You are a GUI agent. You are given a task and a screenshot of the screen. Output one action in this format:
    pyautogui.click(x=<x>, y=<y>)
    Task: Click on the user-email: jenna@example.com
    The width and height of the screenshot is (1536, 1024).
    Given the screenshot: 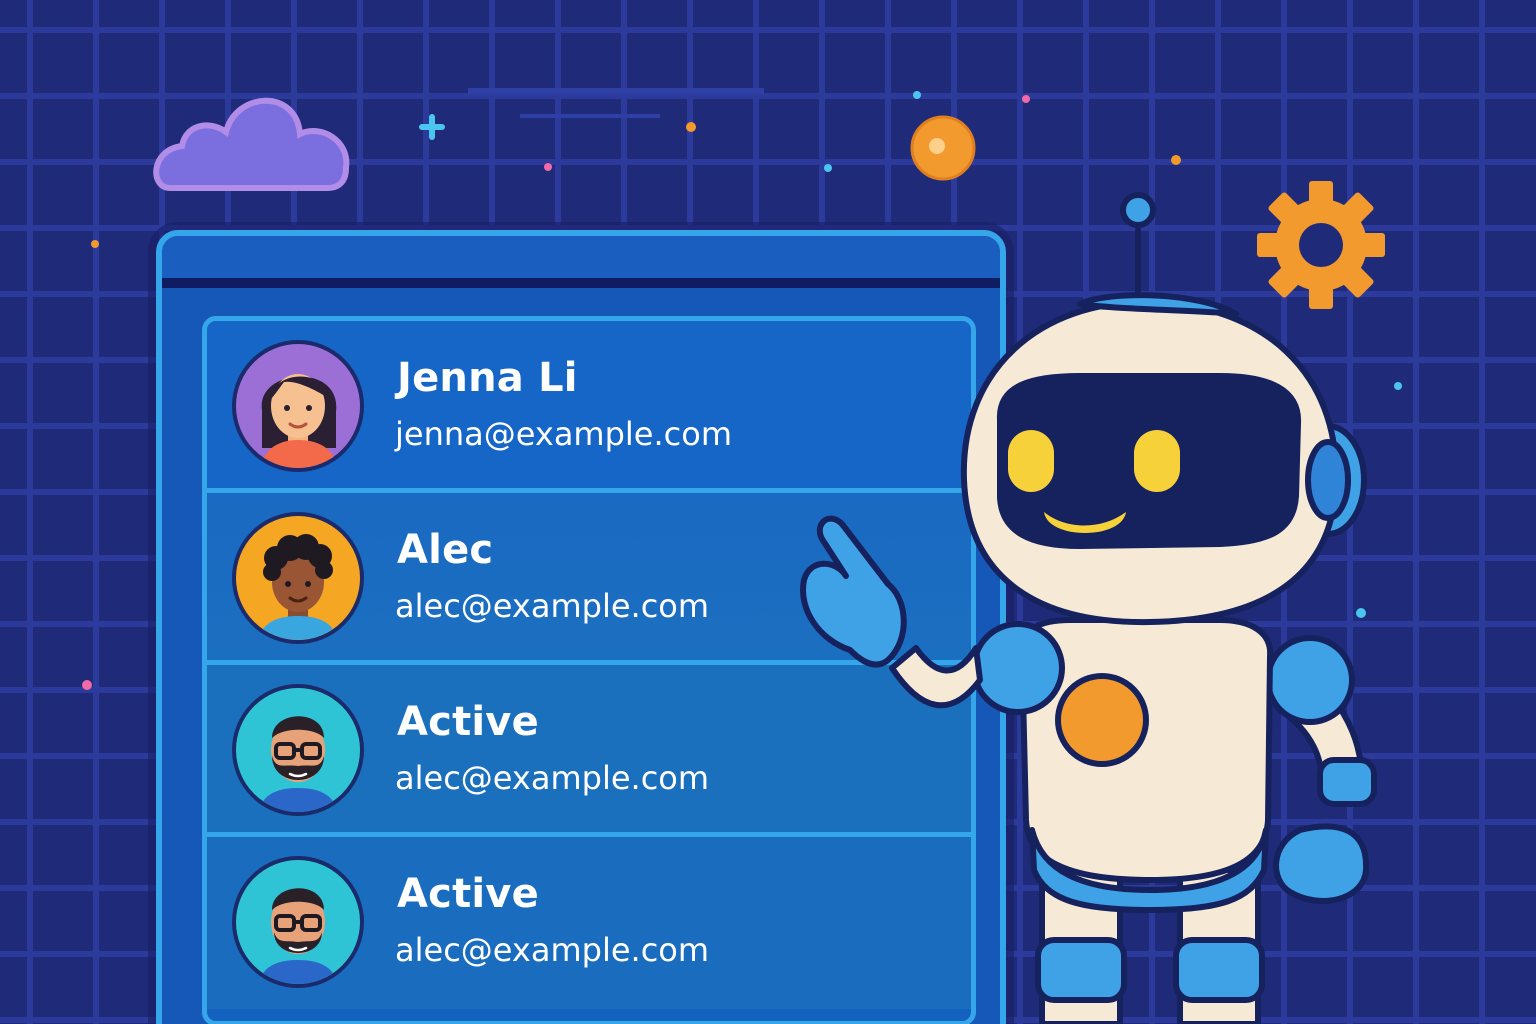 What is the action you would take?
    pyautogui.click(x=563, y=434)
    